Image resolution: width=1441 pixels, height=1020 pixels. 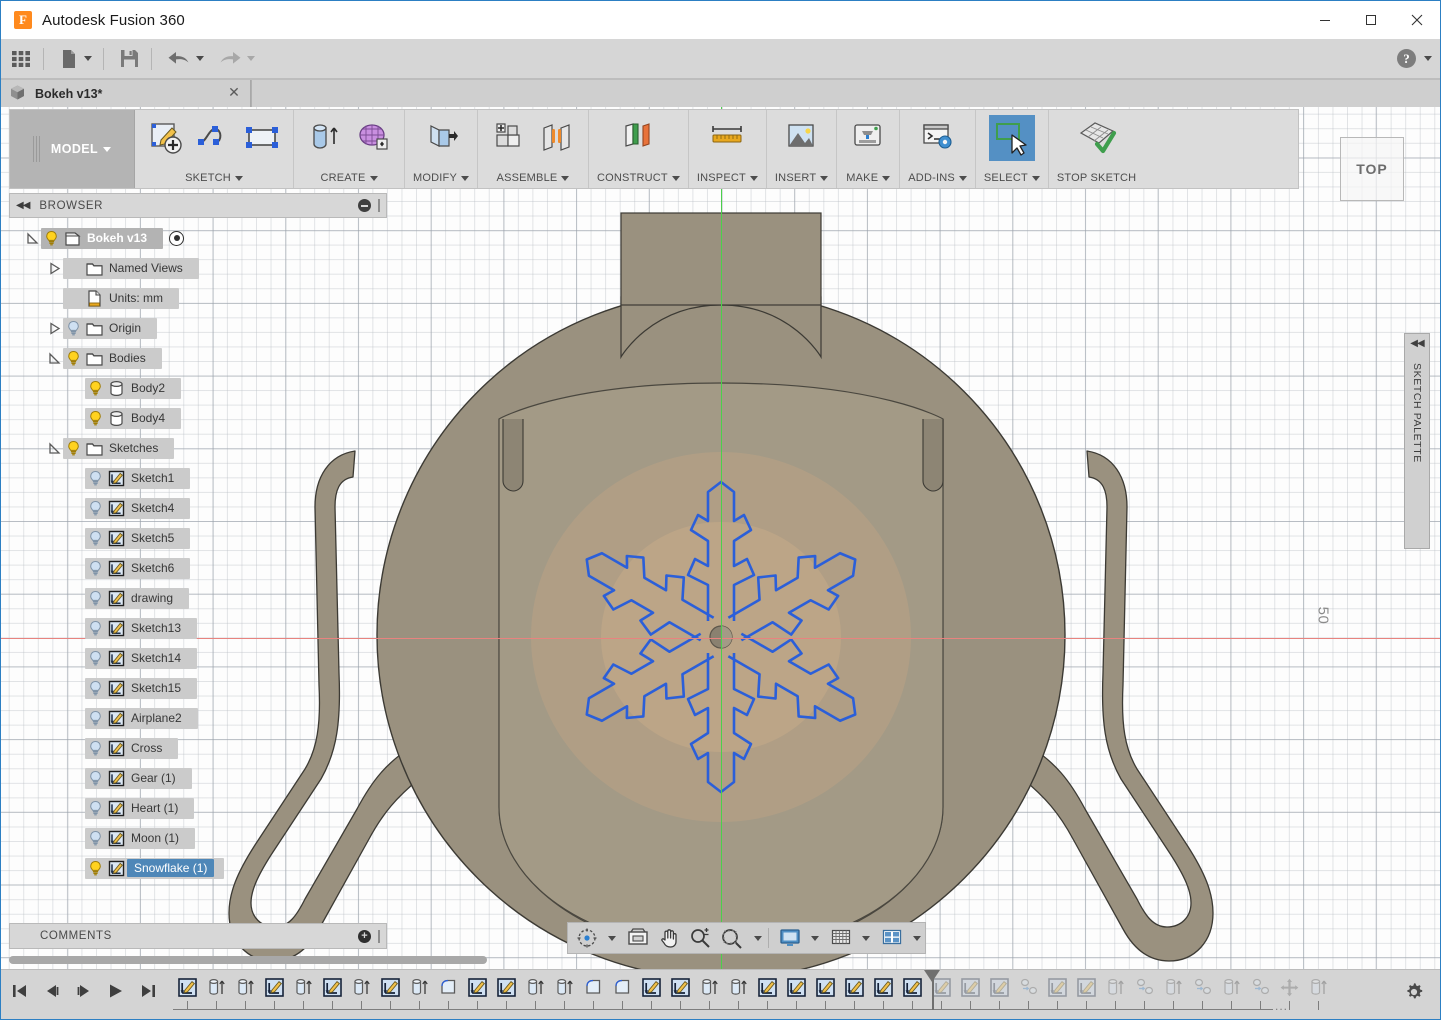 I want to click on ribbon-group-label: CREATE, so click(x=349, y=178).